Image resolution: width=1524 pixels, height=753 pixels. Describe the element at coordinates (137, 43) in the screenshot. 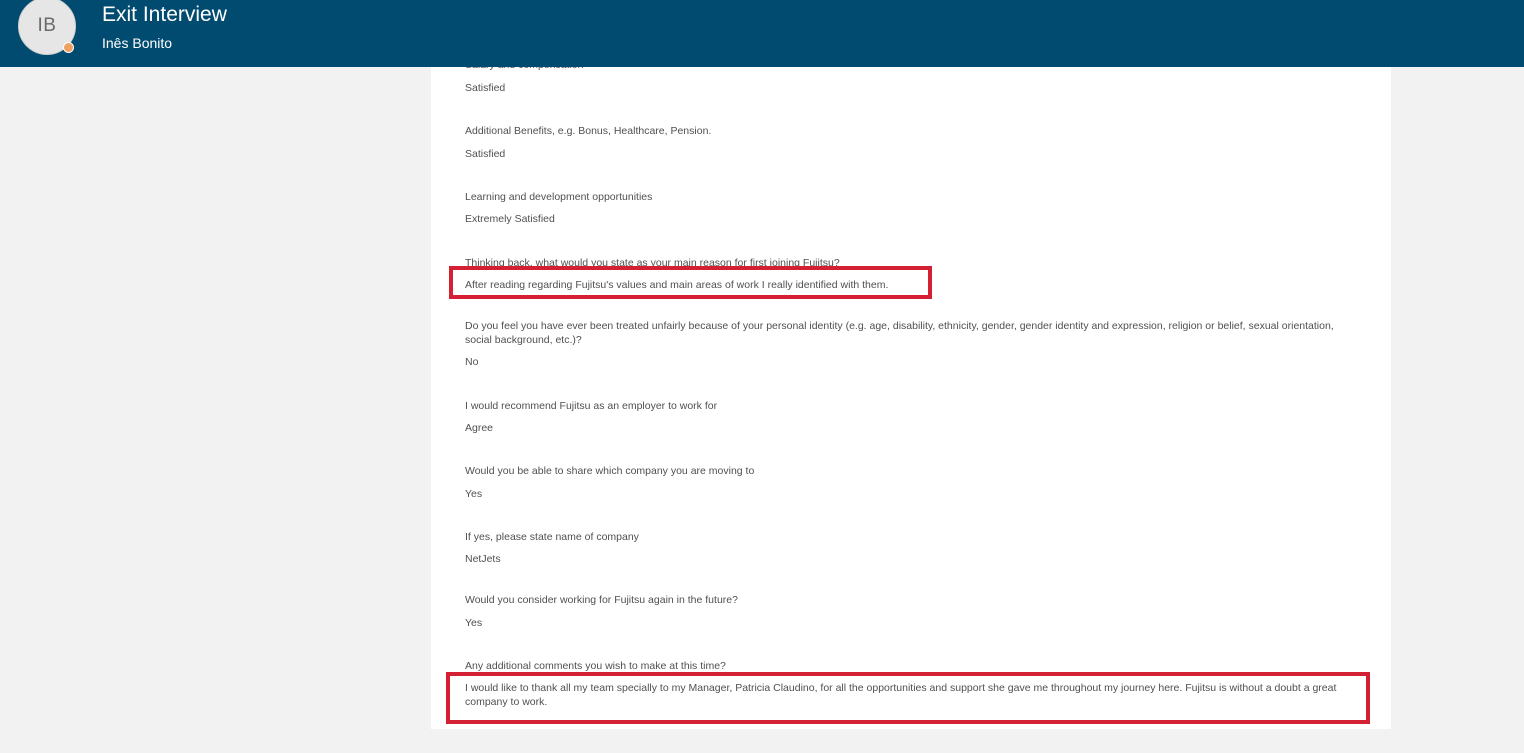

I see `employee-name: Inês Bonito` at that location.